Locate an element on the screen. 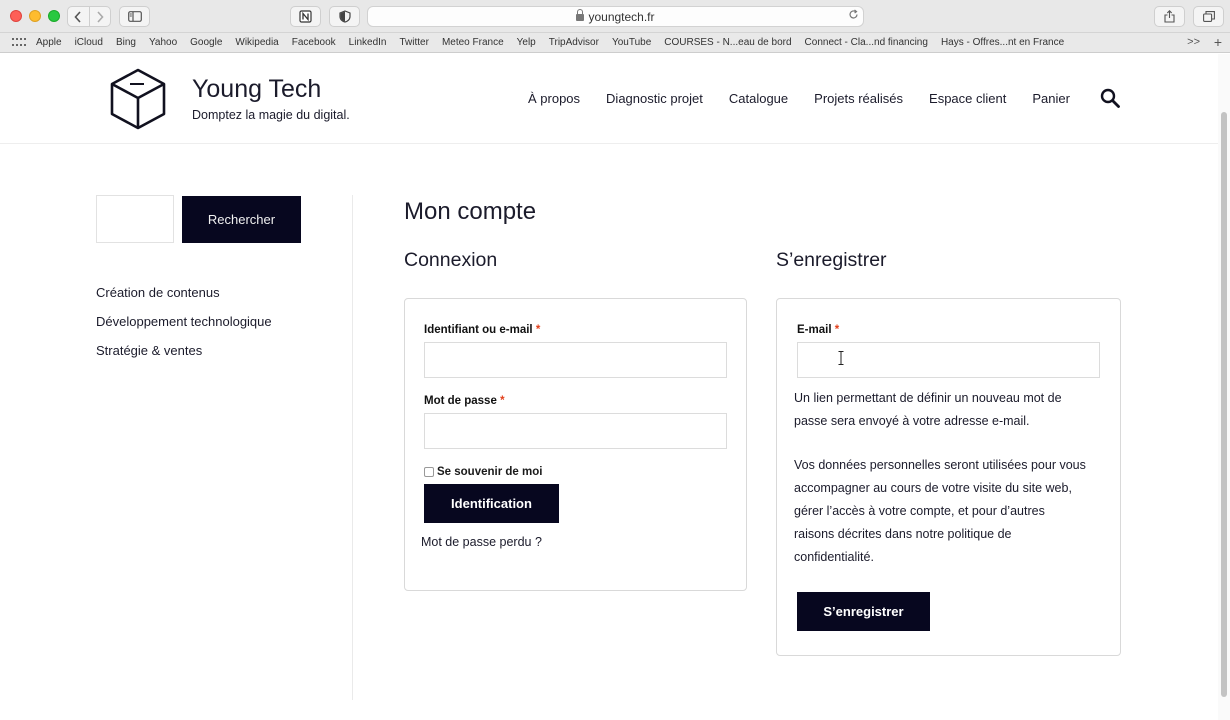 This screenshot has width=1230, height=720. category-link: Développement technologique is located at coordinates (184, 321).